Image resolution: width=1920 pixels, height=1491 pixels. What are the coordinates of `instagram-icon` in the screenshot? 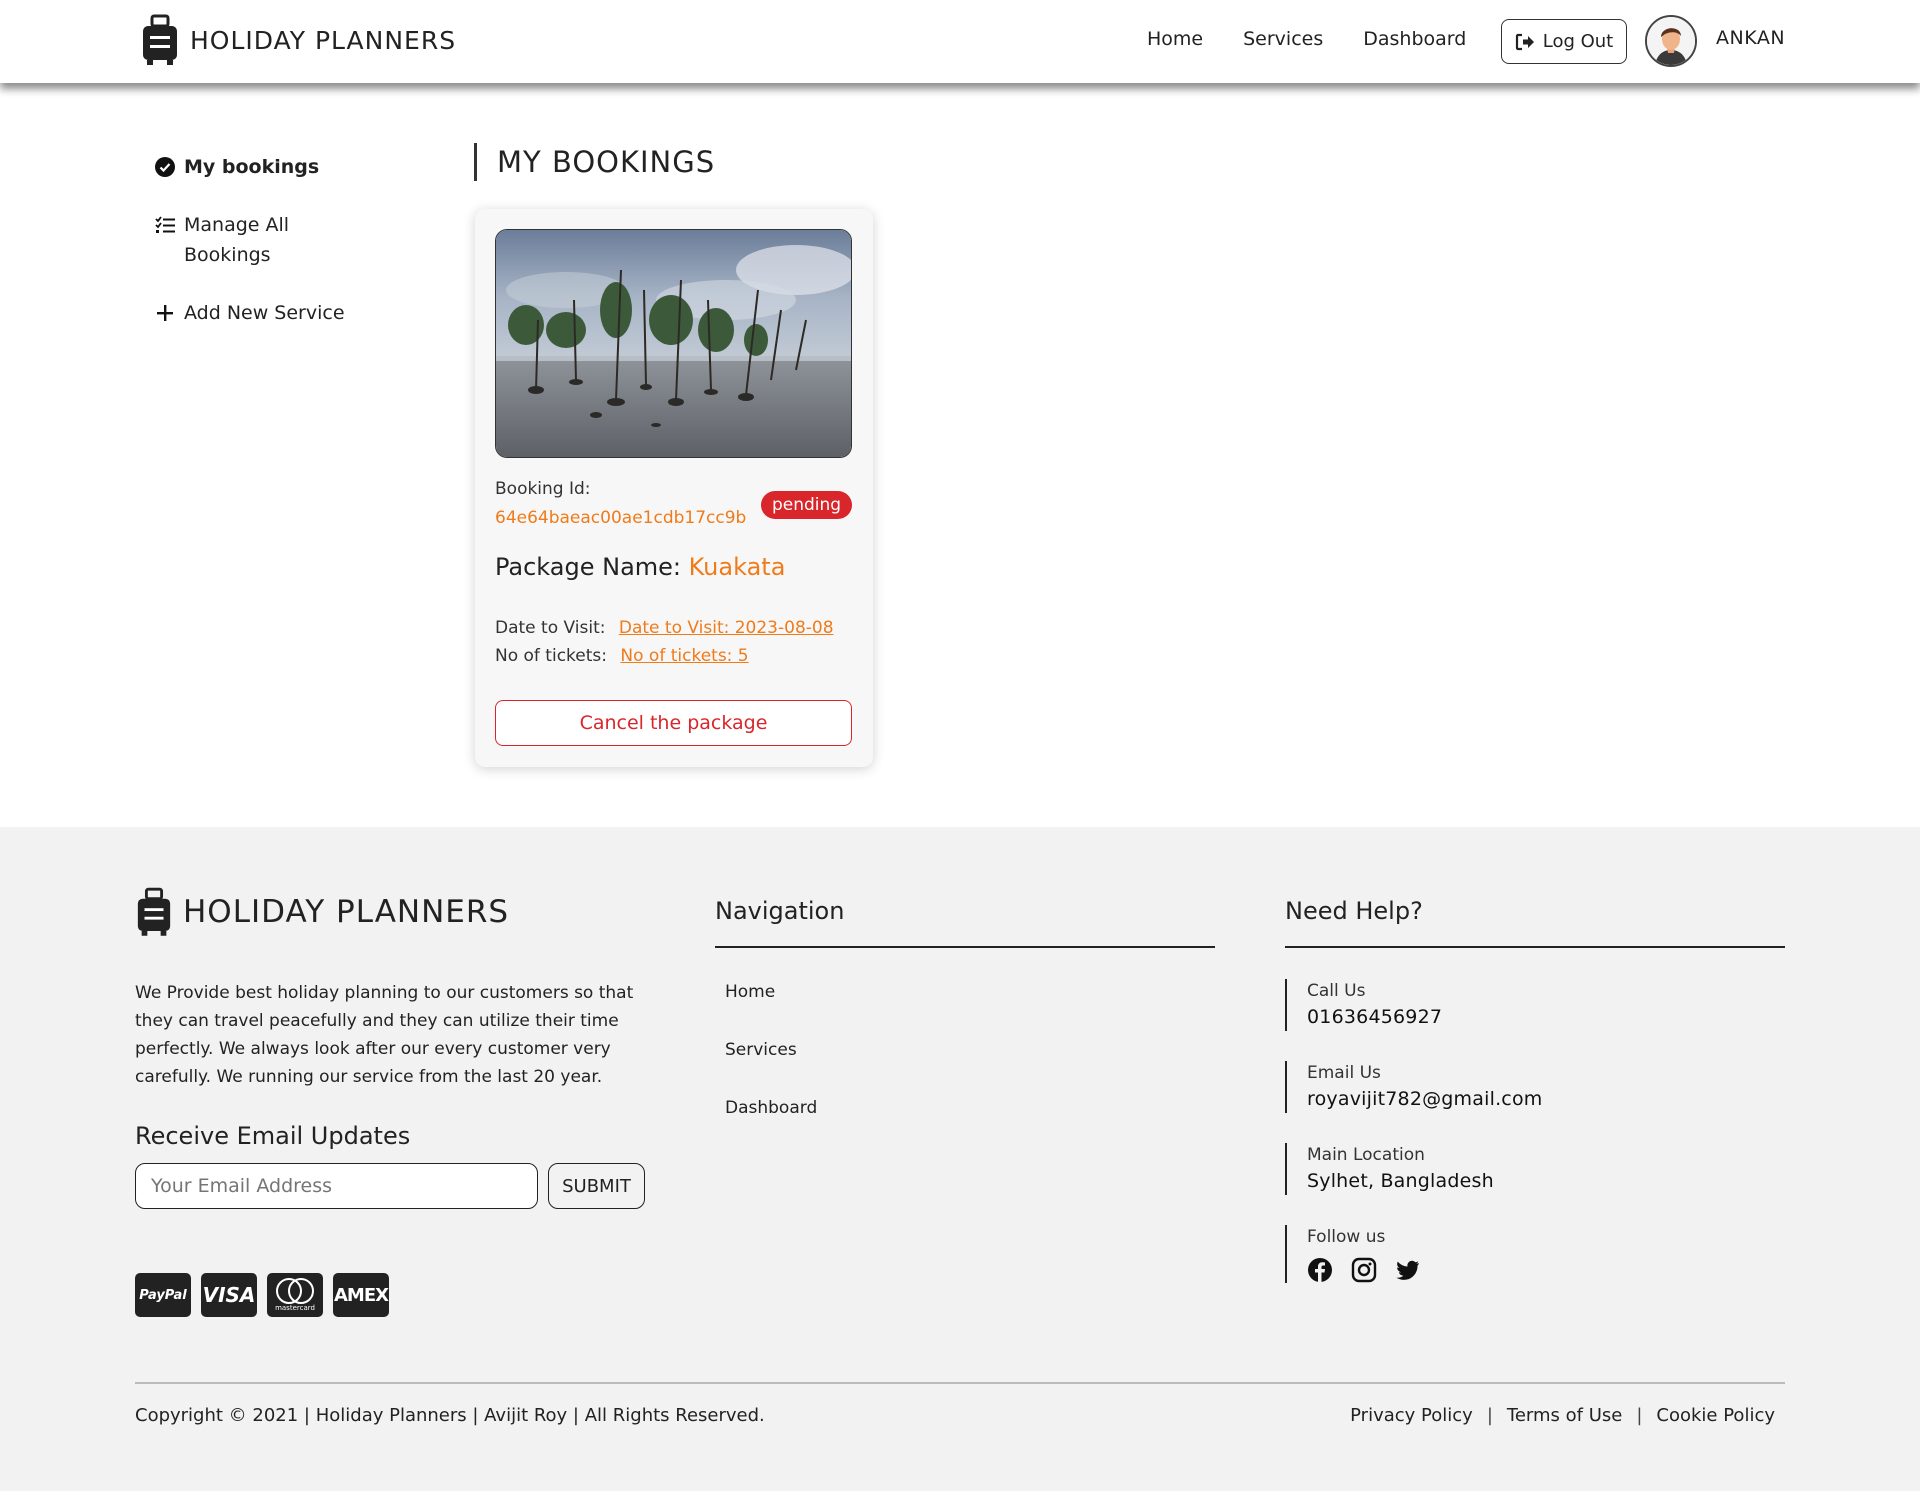 It's located at (1364, 1270).